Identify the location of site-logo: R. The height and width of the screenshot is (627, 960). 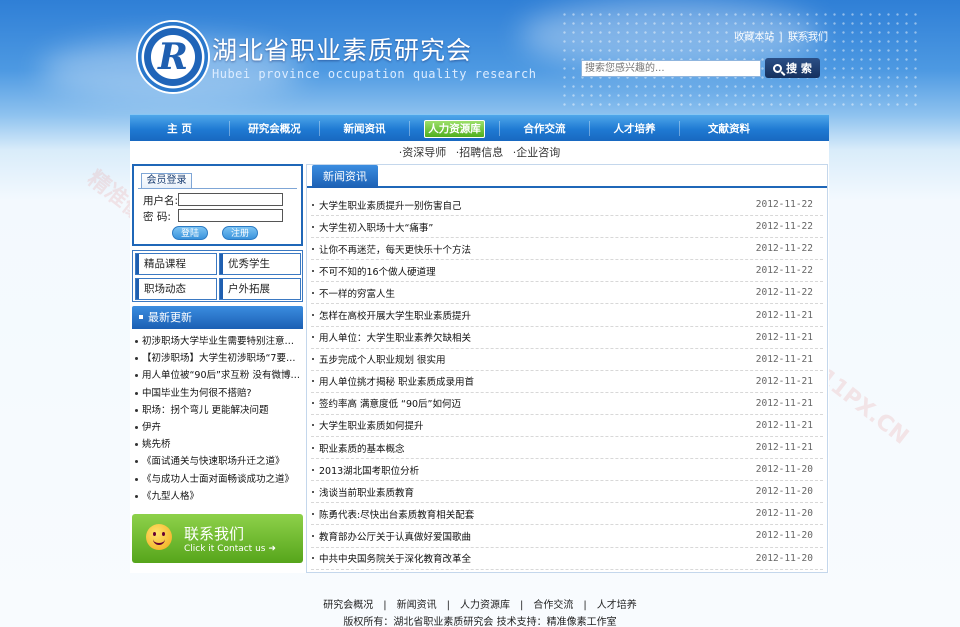
(173, 57).